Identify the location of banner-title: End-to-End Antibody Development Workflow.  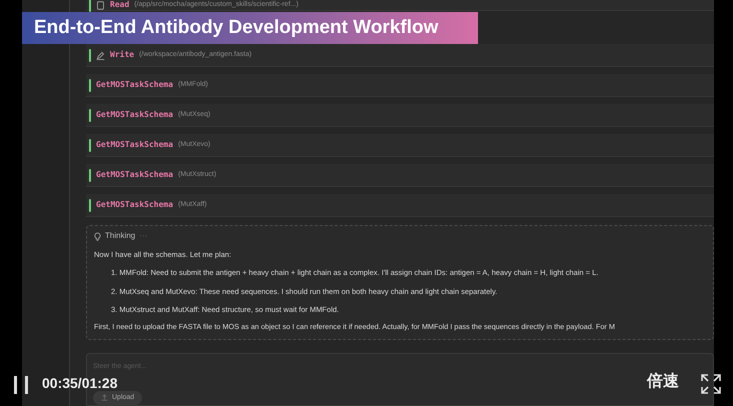
(236, 28).